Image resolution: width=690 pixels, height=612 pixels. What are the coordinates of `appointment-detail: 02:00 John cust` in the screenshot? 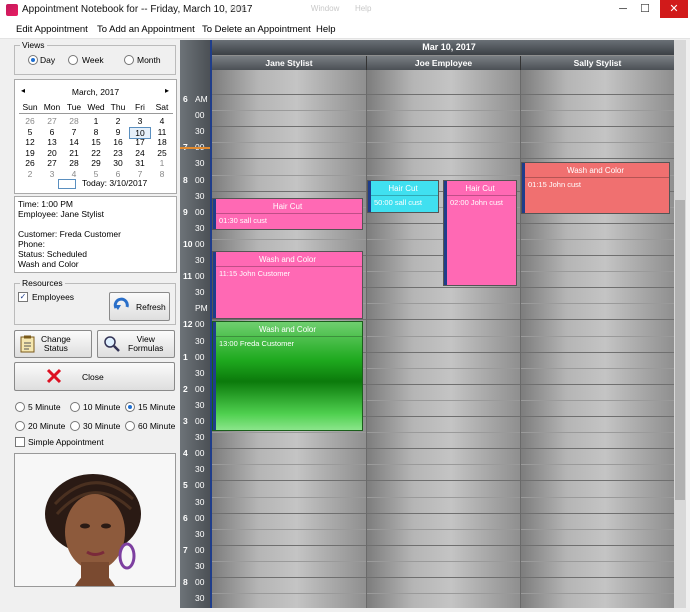 It's located at (476, 202).